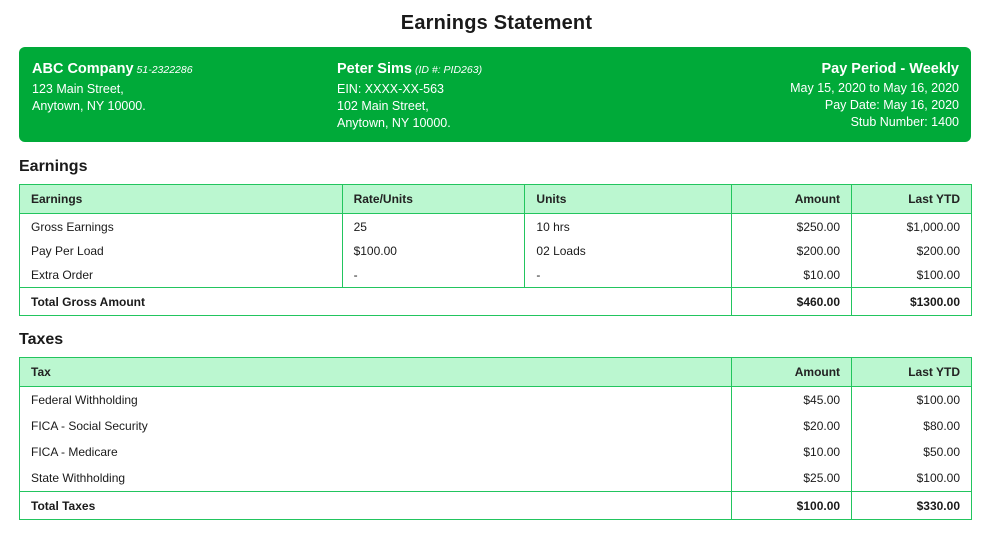  What do you see at coordinates (911, 226) in the screenshot?
I see `earning-ytd: $1,000.00` at bounding box center [911, 226].